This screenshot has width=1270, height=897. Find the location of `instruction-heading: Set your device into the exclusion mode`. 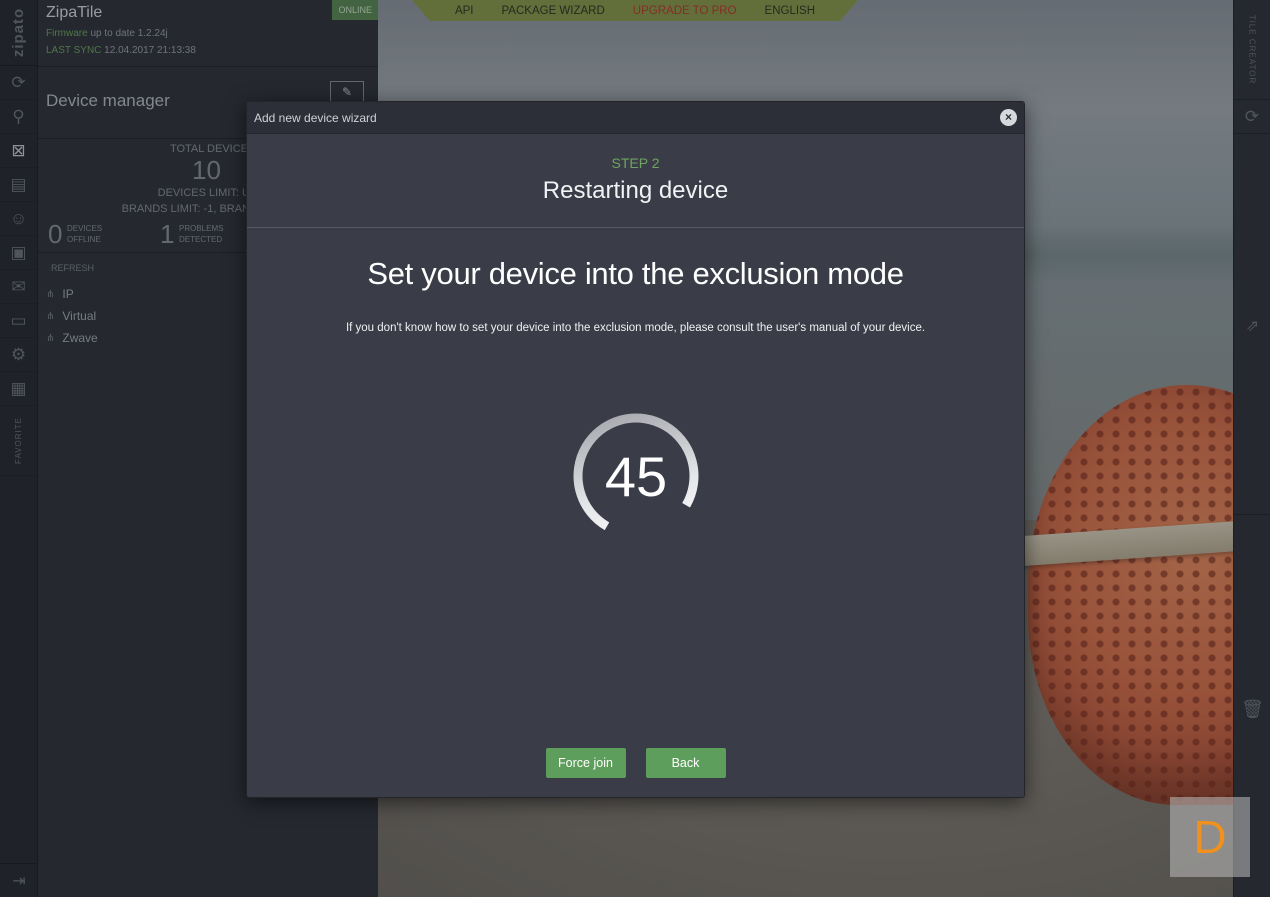

instruction-heading: Set your device into the exclusion mode is located at coordinates (635, 273).